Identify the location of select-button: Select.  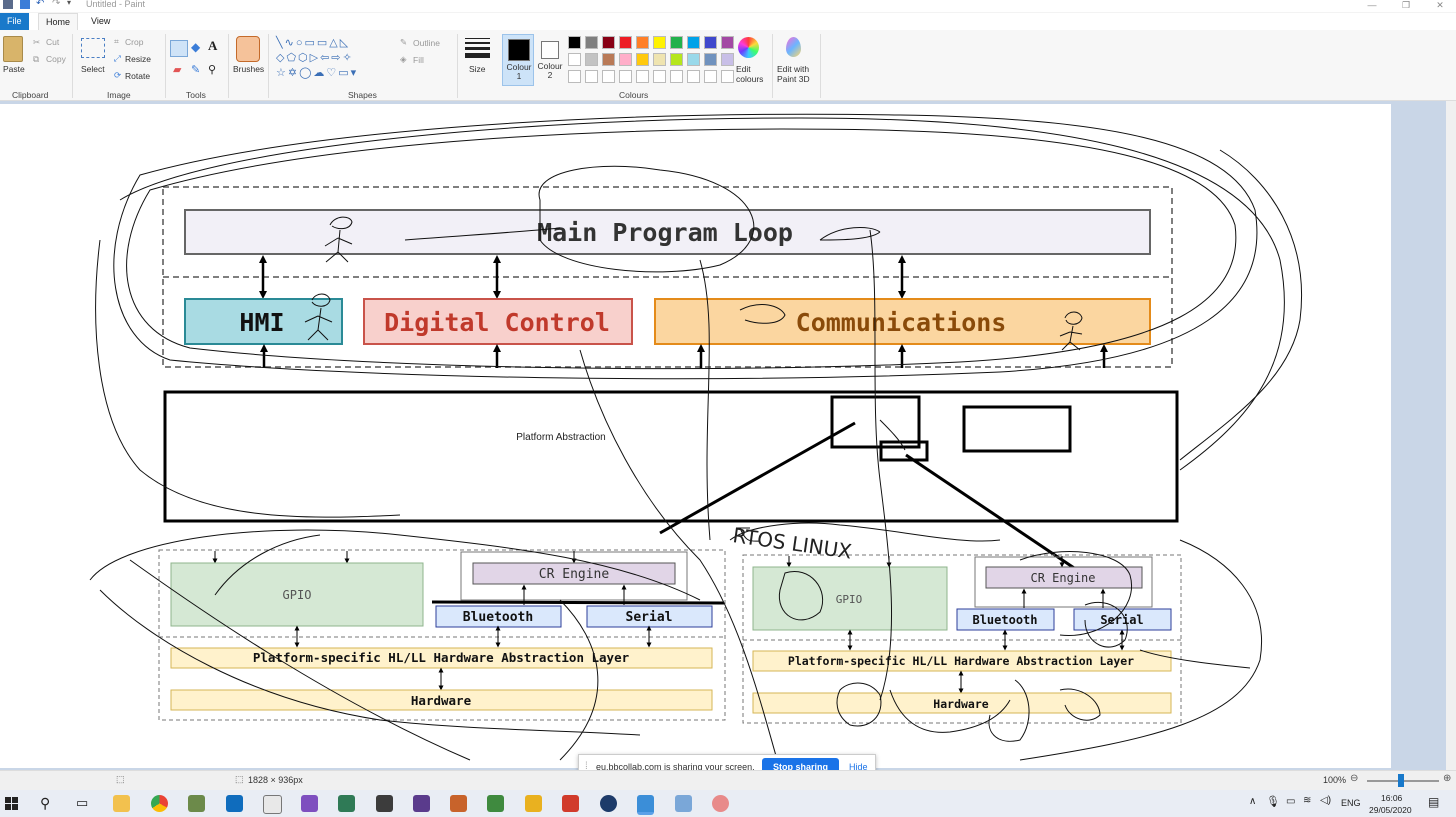
(93, 69).